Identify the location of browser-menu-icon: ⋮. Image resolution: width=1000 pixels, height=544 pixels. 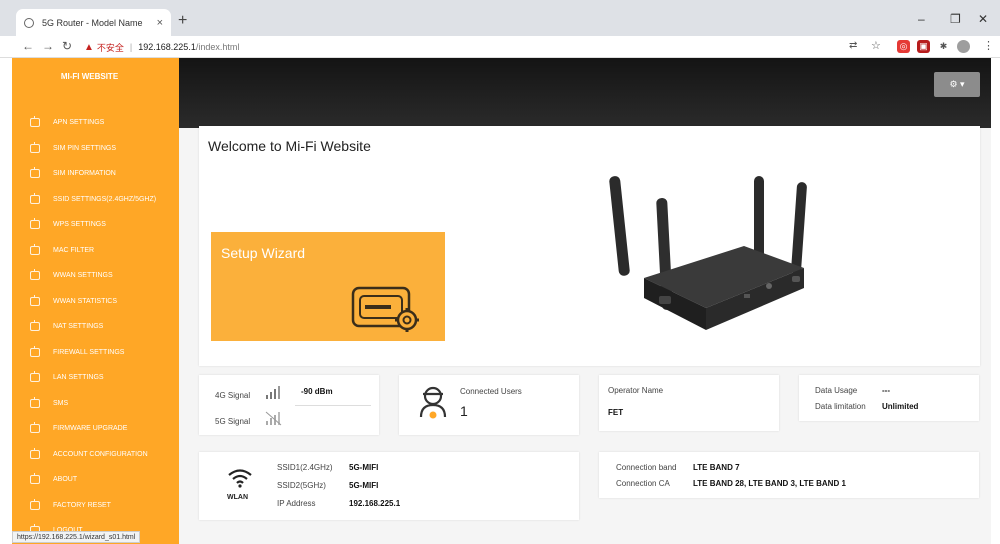
(988, 46).